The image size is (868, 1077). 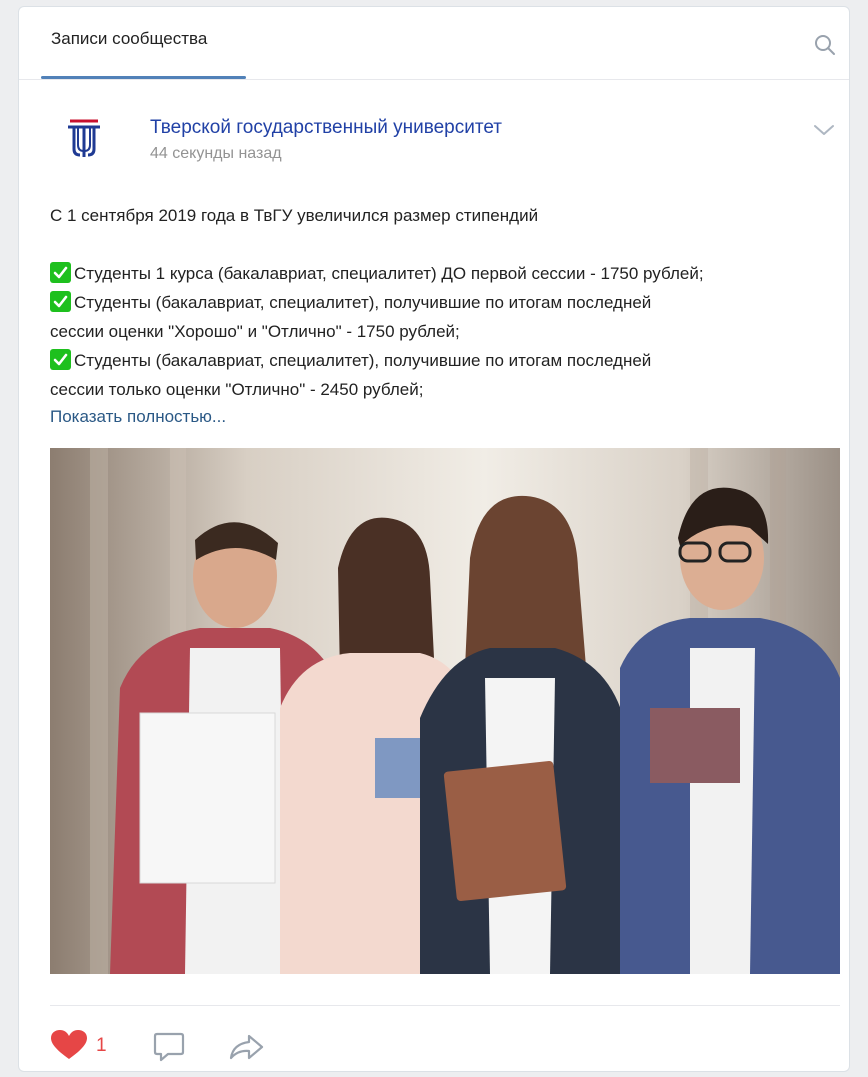 What do you see at coordinates (434, 43) in the screenshot?
I see `tab-bar: Записи сообщества` at bounding box center [434, 43].